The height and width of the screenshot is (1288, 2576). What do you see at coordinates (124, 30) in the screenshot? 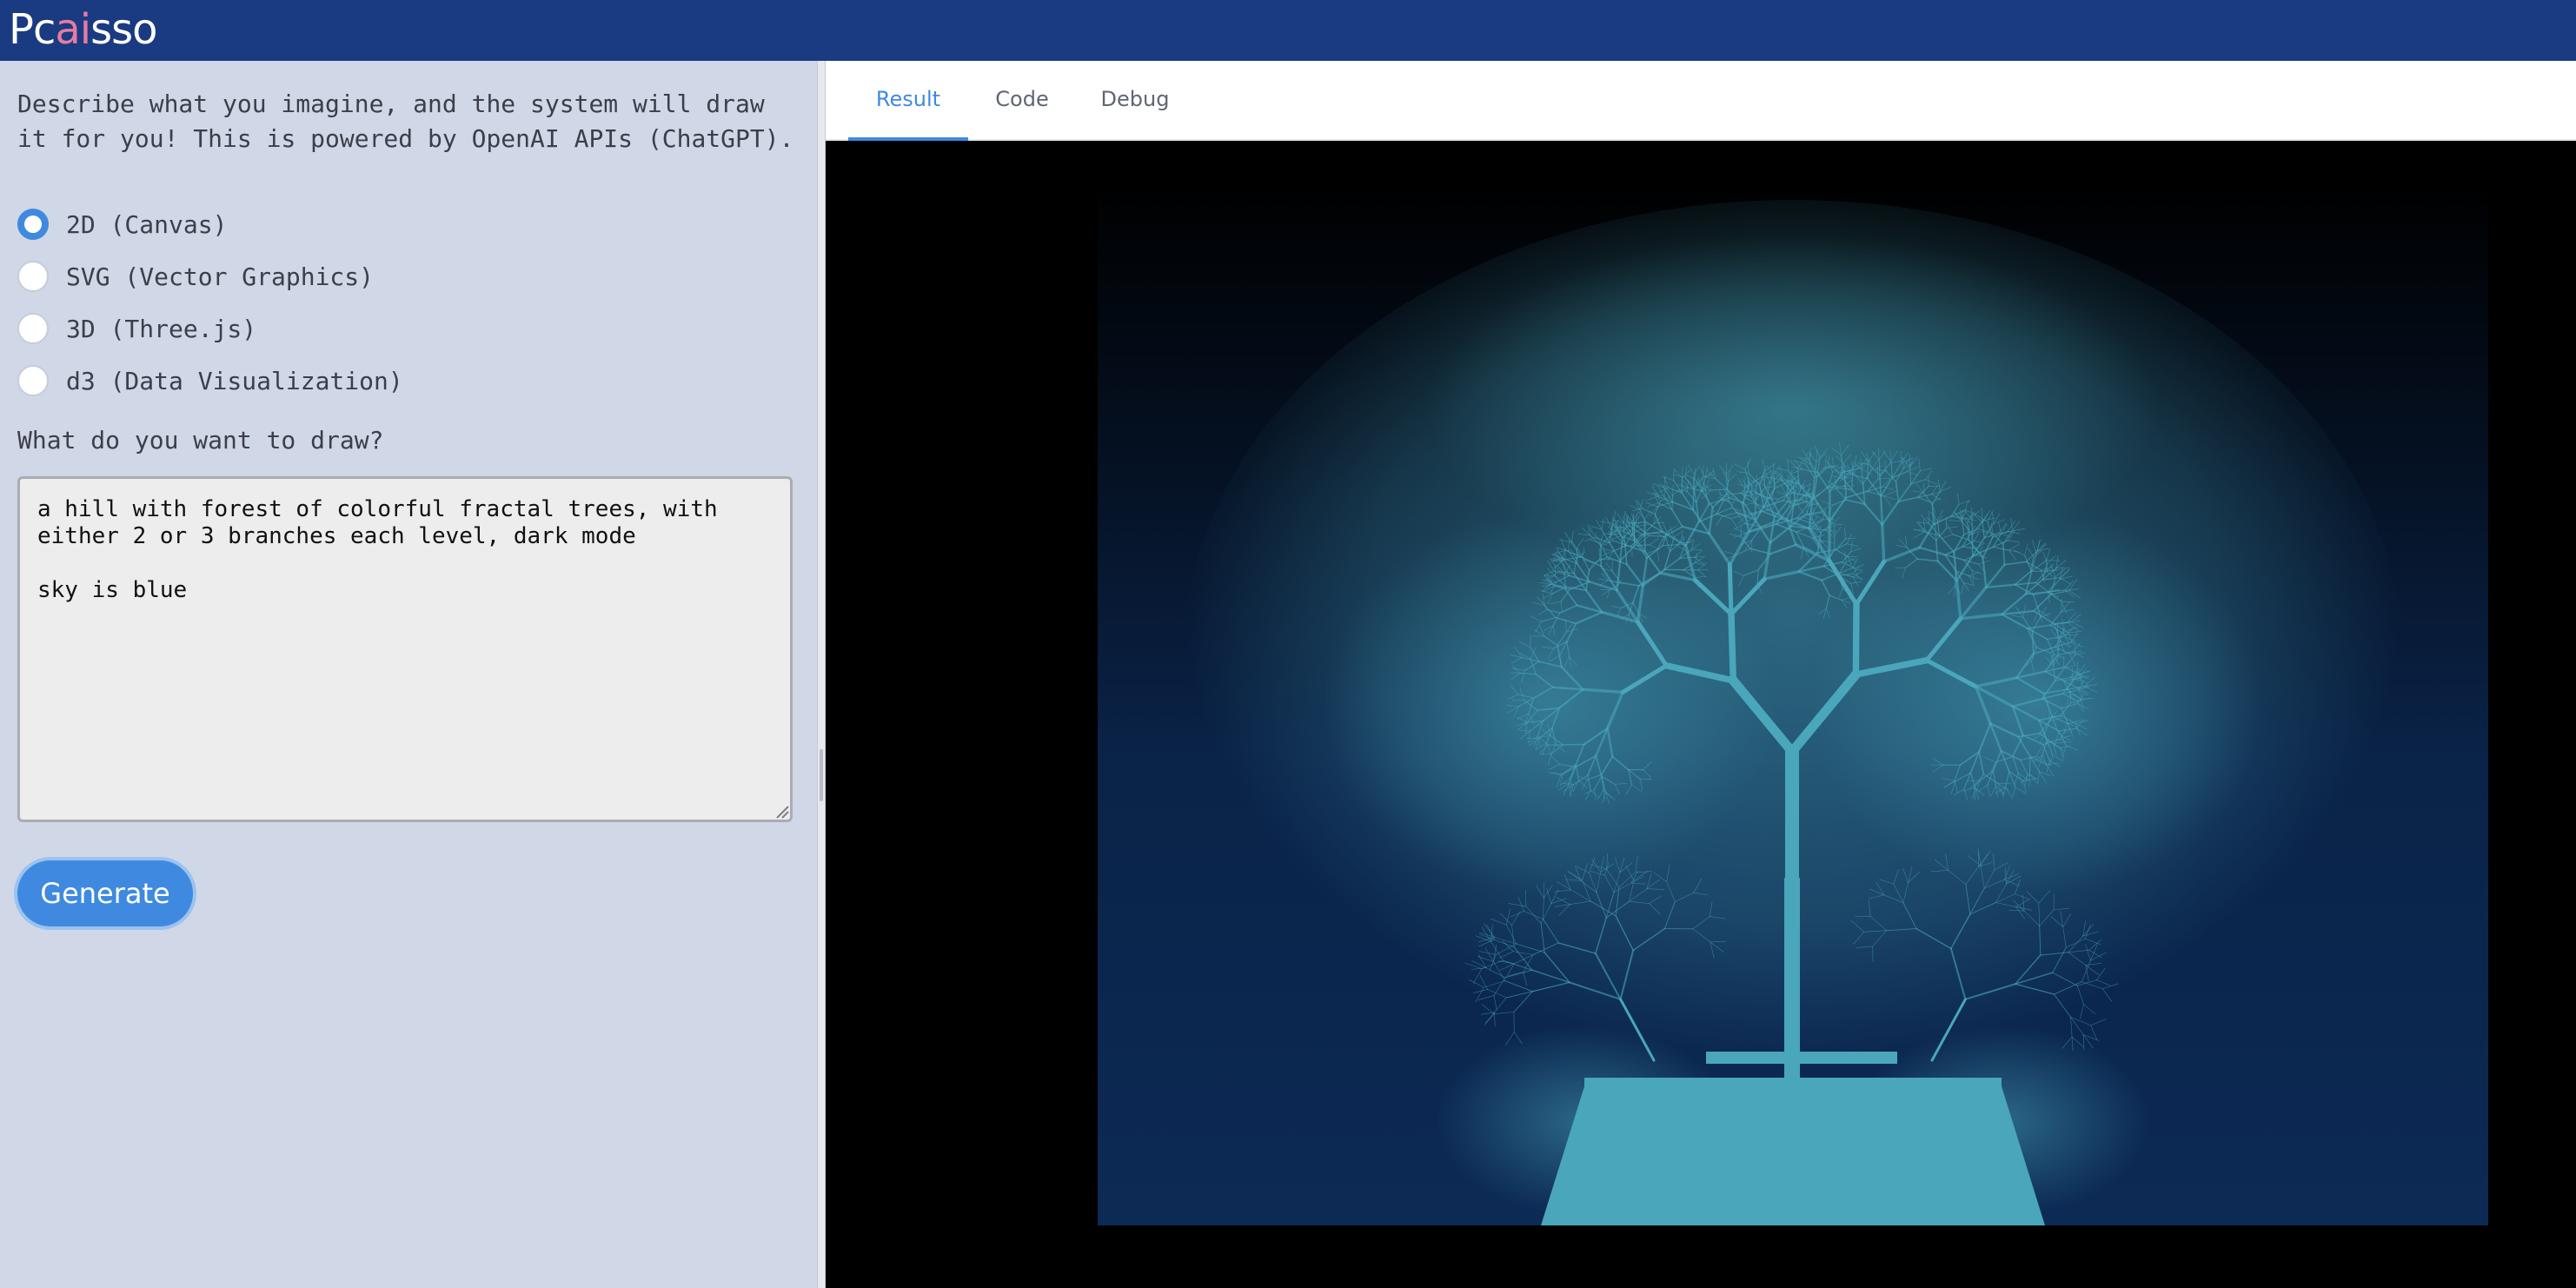
I see `logo-text-suffix: sso` at bounding box center [124, 30].